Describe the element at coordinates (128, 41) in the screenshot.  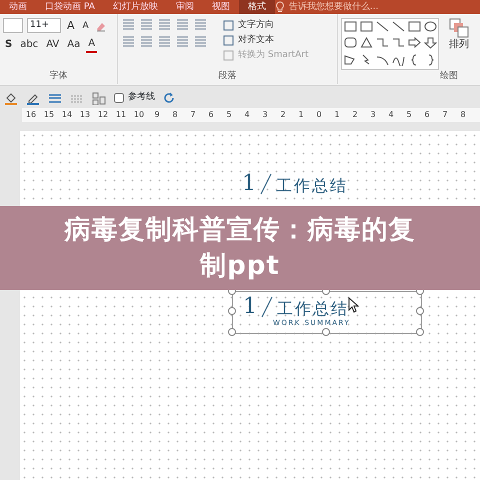
I see `align-left-icon` at that location.